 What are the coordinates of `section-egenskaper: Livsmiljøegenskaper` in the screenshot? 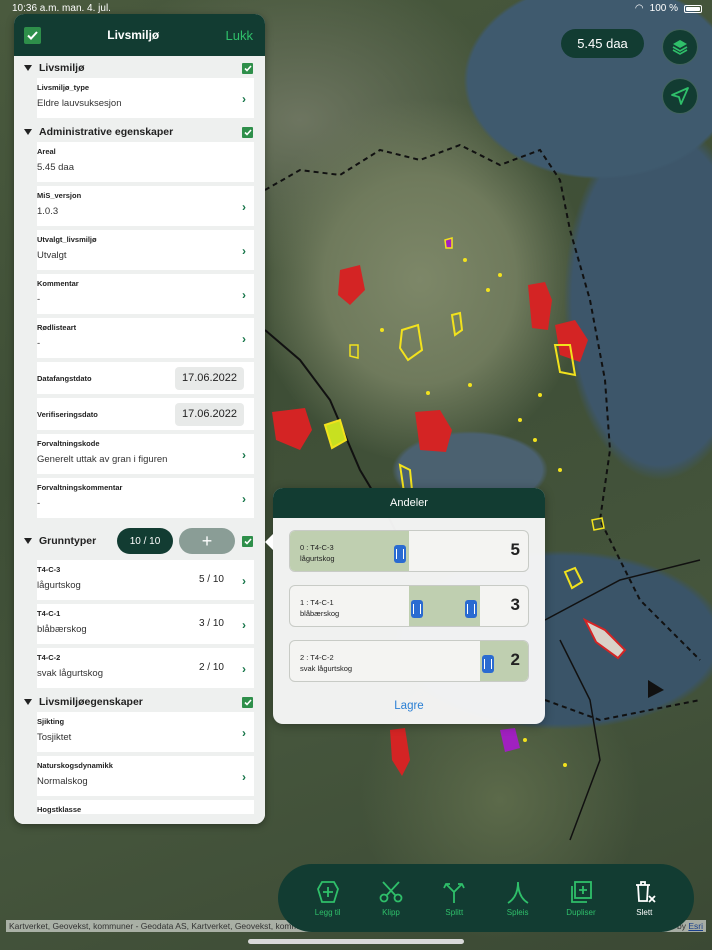 It's located at (139, 702).